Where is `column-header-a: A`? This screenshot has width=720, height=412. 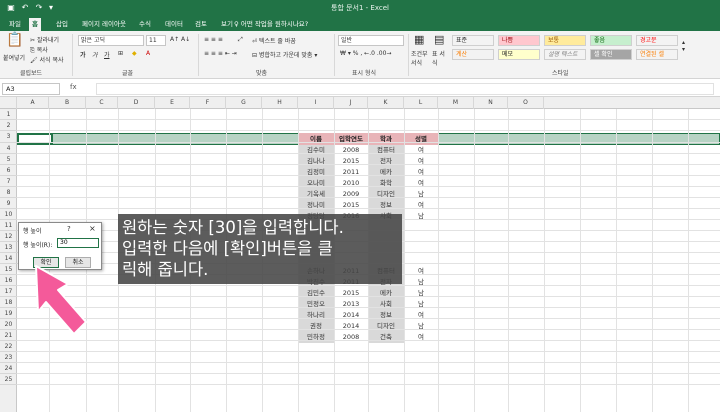 column-header-a: A is located at coordinates (33, 103).